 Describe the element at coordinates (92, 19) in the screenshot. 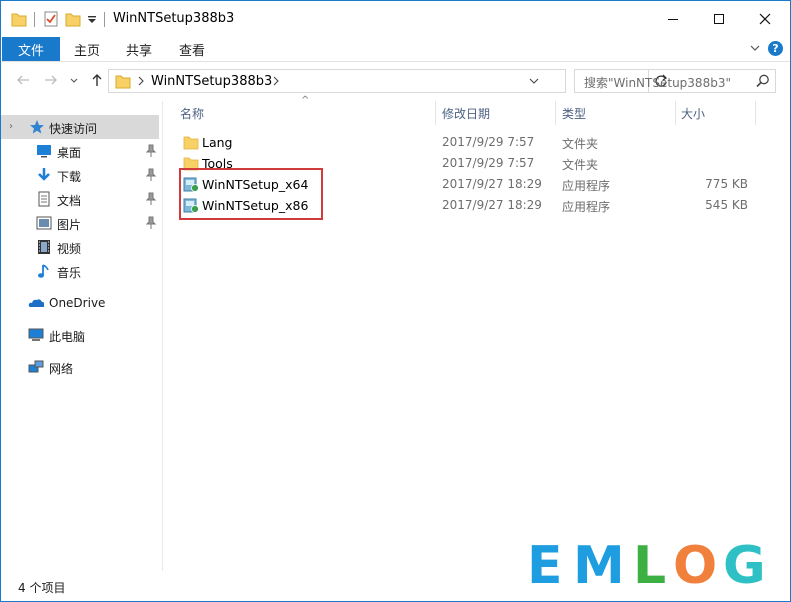

I see `customize-toolbar-icon` at that location.